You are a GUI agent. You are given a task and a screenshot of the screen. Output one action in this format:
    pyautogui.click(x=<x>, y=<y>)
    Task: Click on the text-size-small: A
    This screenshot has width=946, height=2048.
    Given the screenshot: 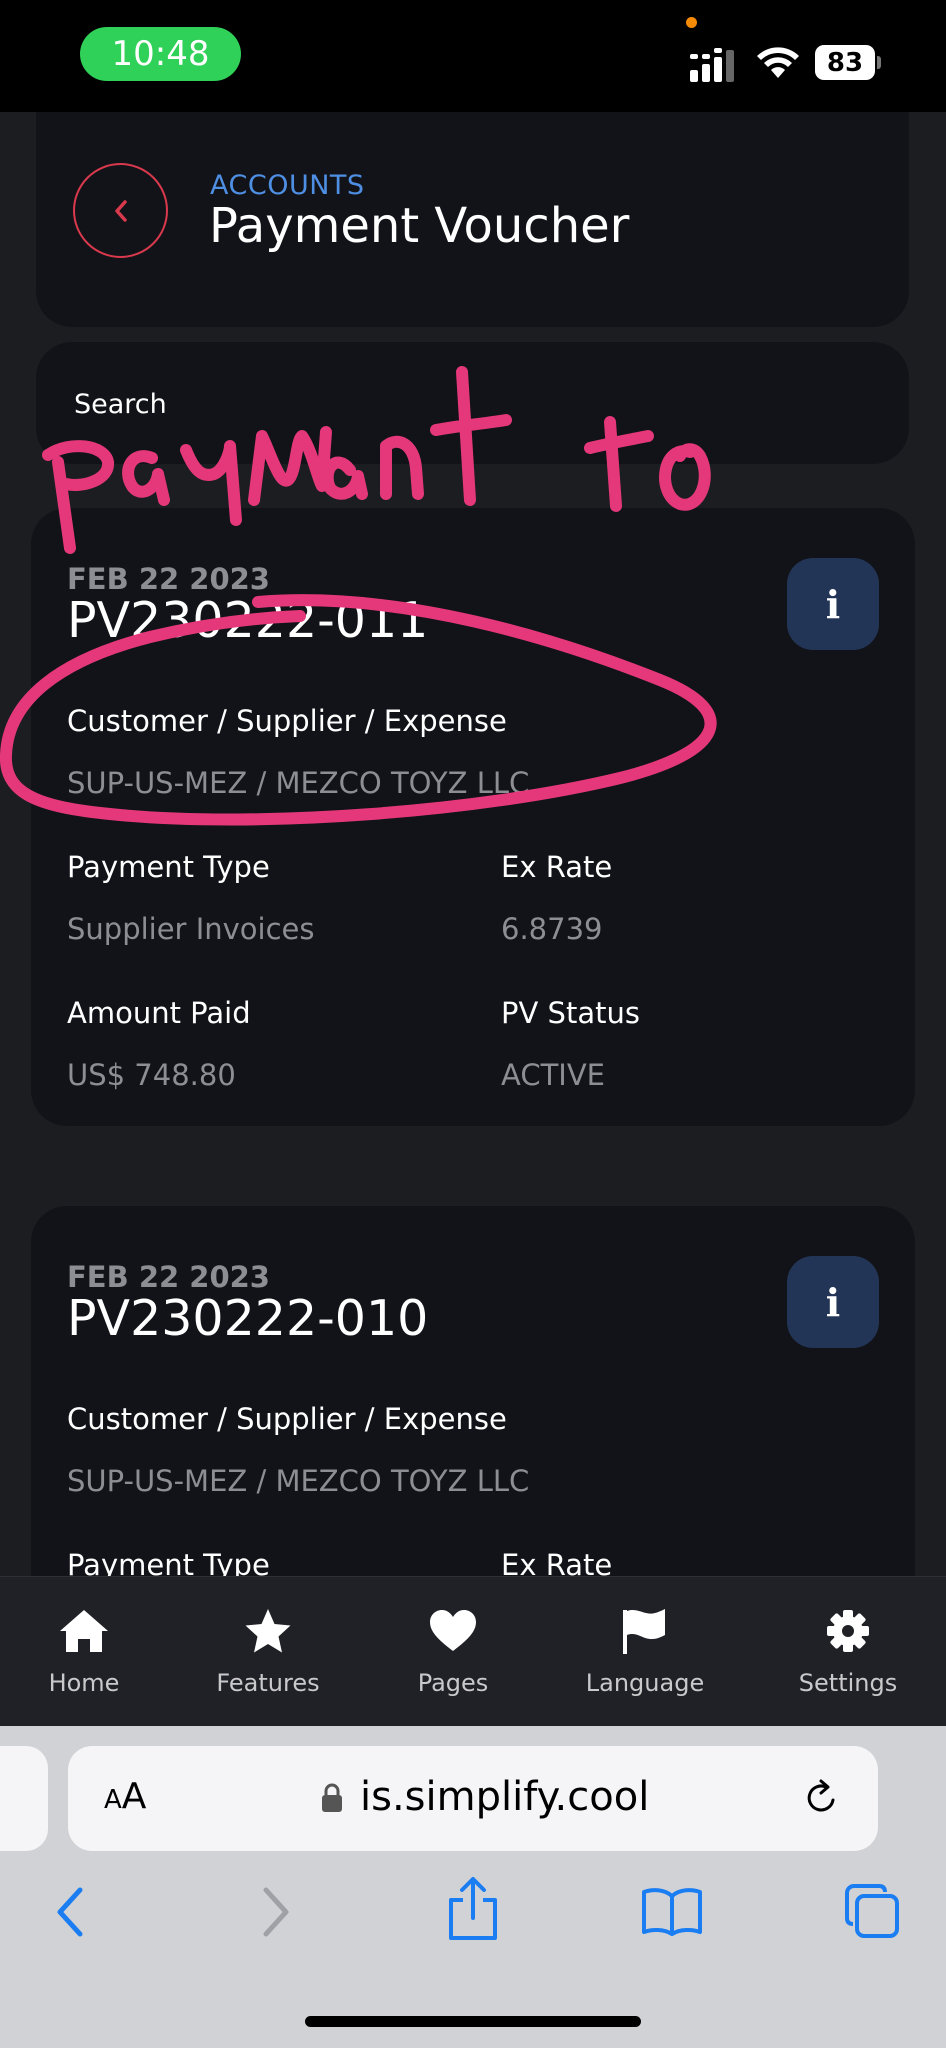 What is the action you would take?
    pyautogui.click(x=113, y=1800)
    